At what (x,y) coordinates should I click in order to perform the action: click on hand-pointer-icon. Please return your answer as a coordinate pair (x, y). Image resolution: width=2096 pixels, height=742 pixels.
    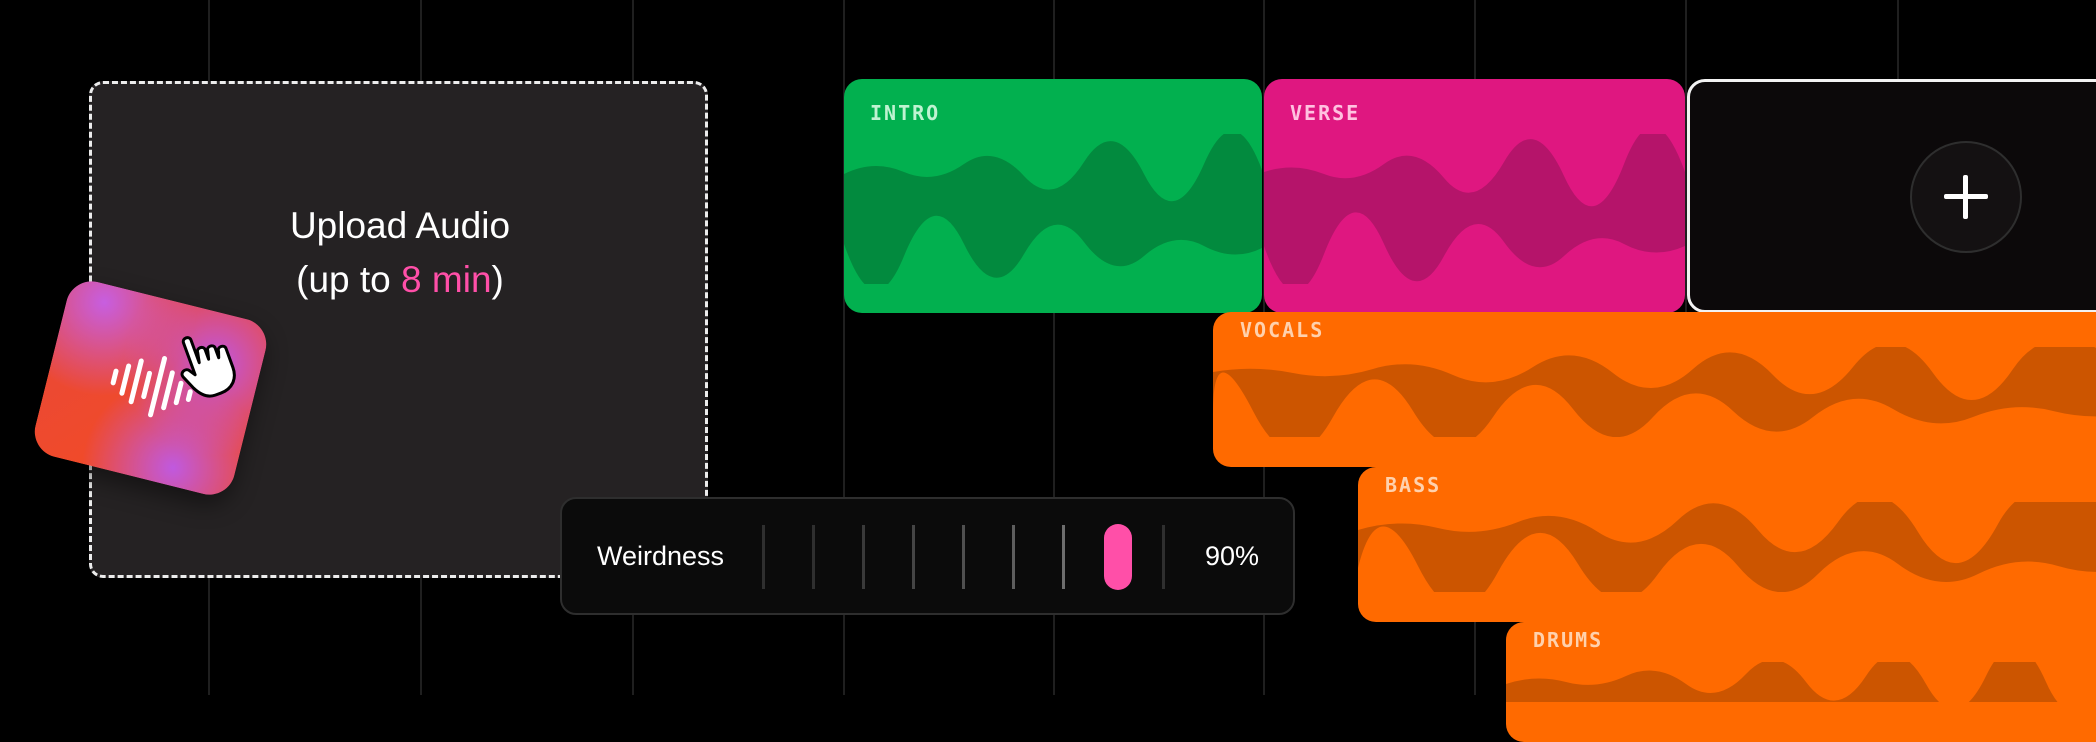
    Looking at the image, I should click on (209, 365).